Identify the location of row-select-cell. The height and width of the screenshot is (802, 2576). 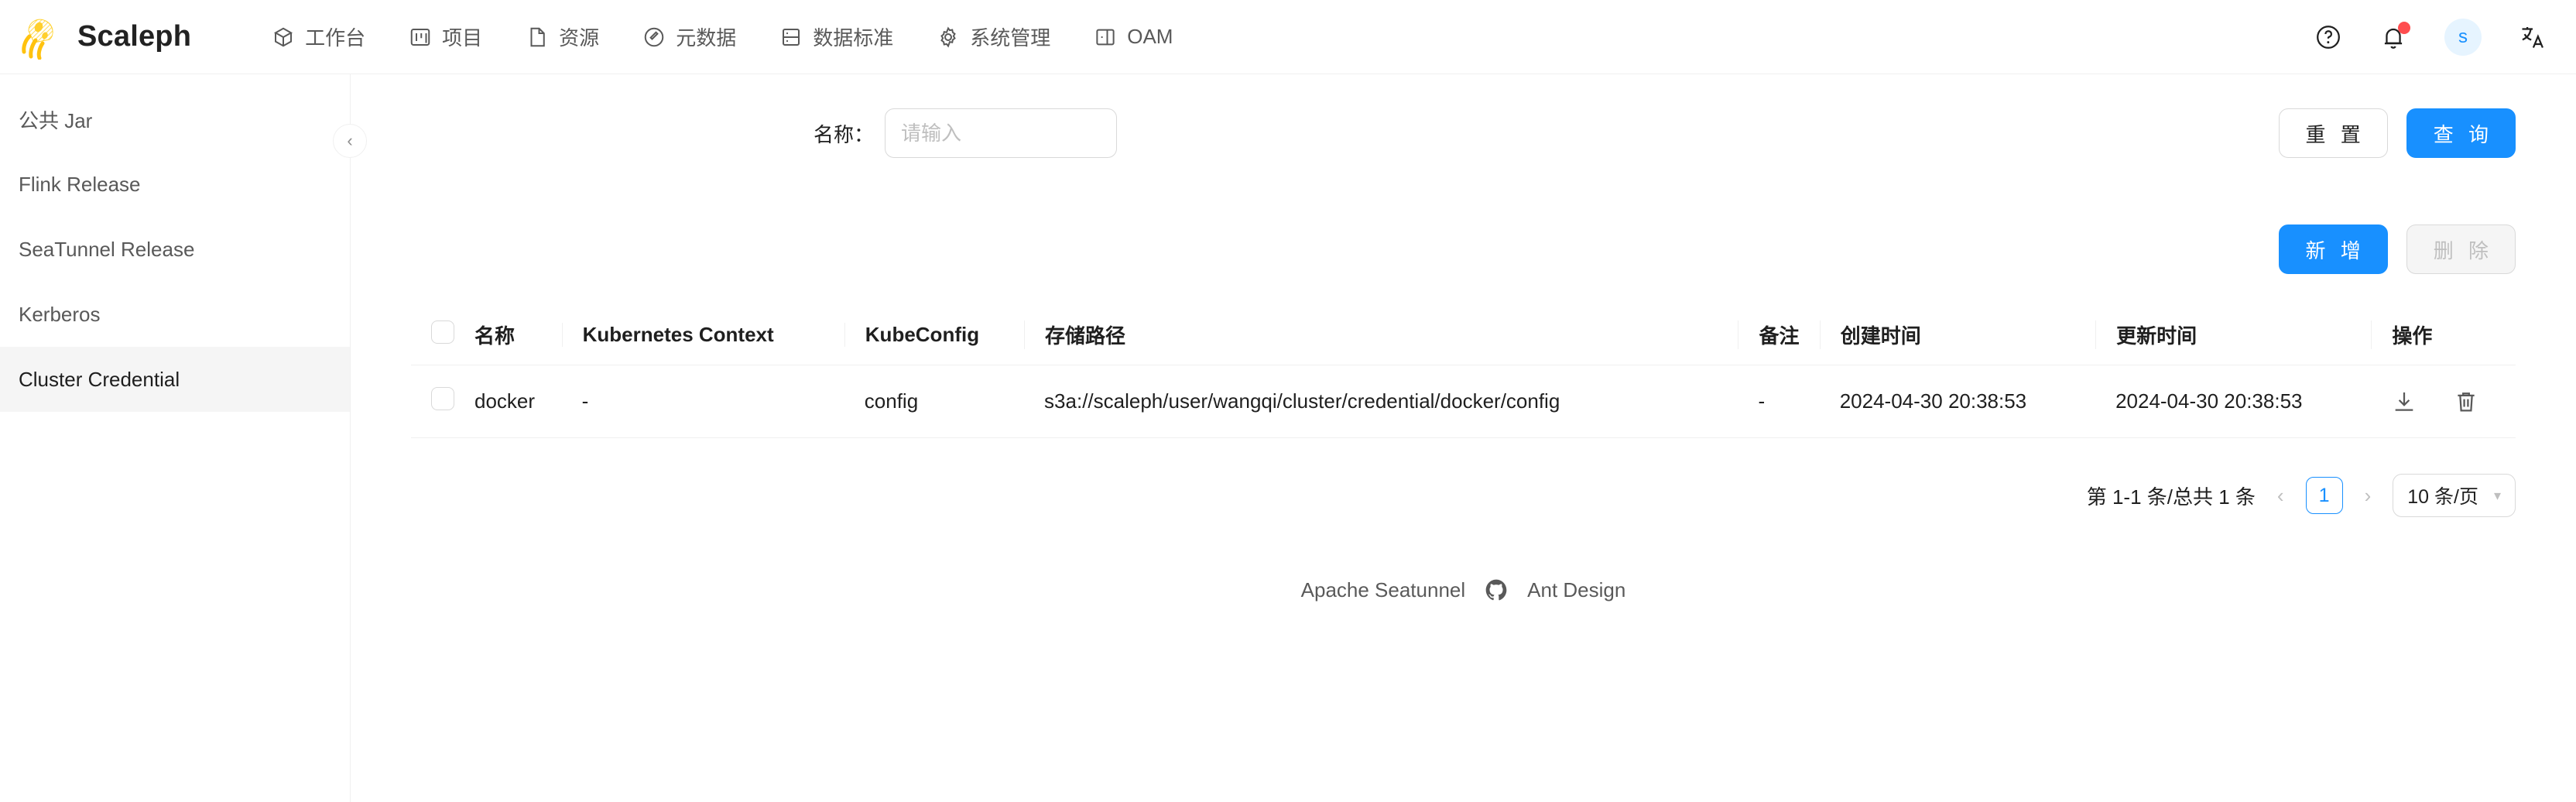
(432, 401).